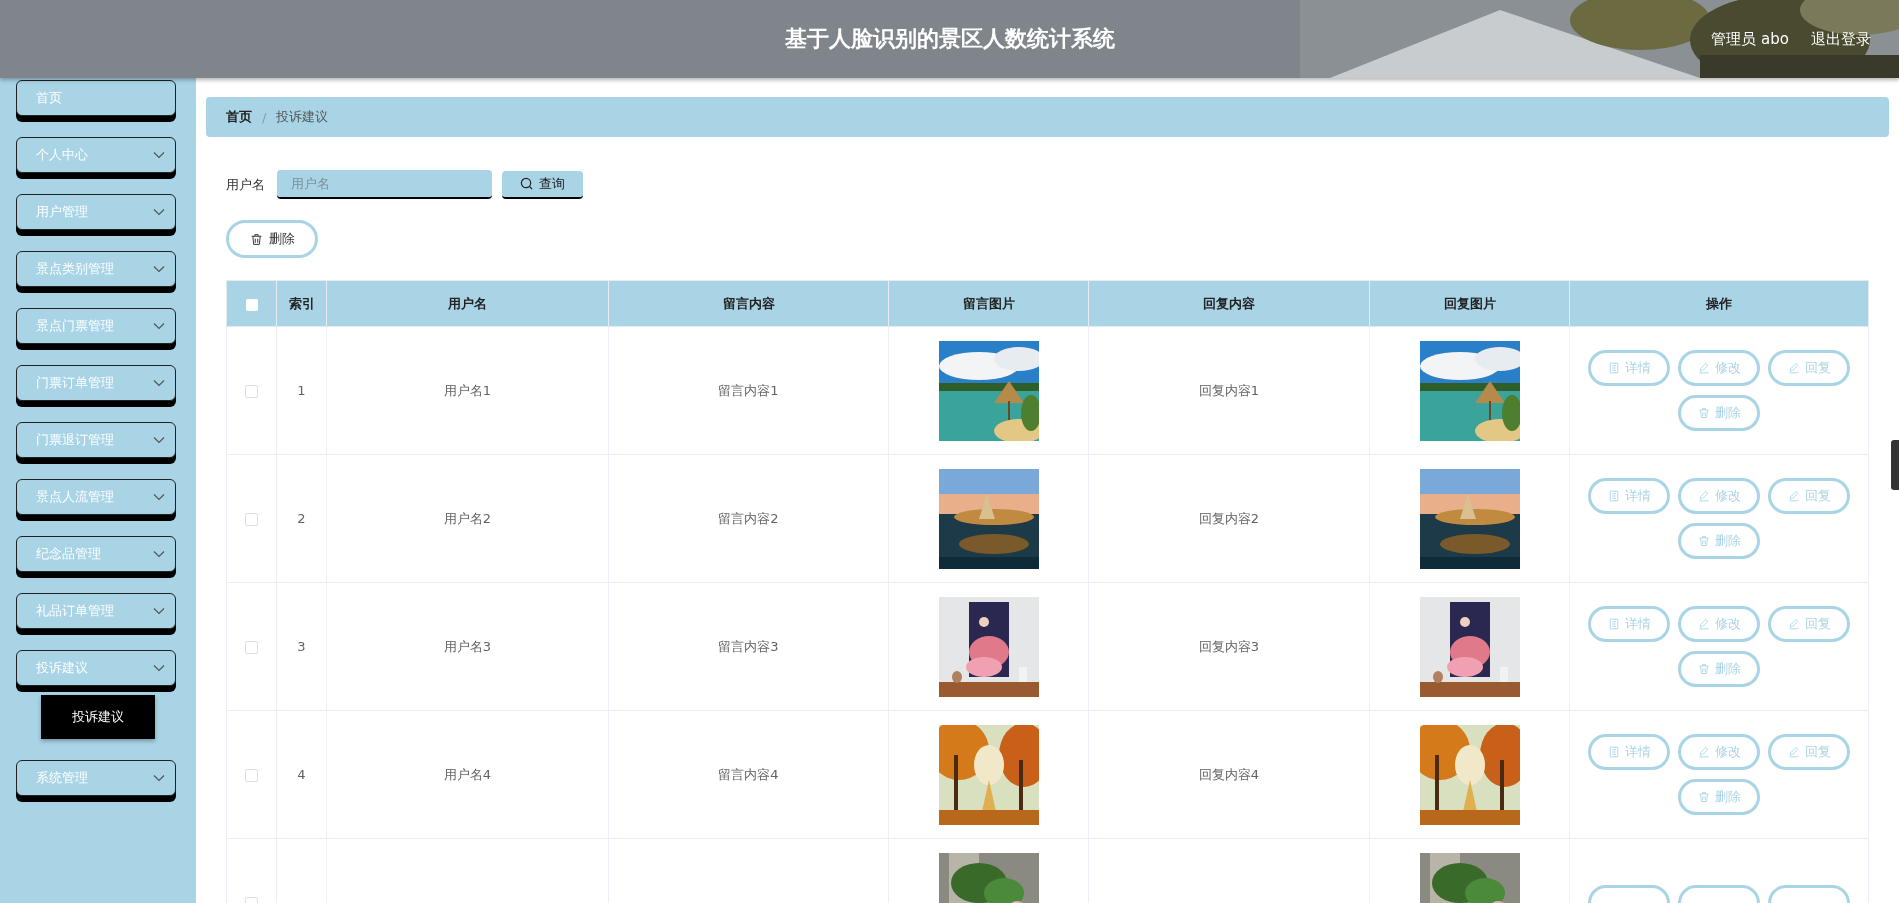 The image size is (1899, 903). What do you see at coordinates (272, 239) in the screenshot?
I see `delete-button: 删除` at bounding box center [272, 239].